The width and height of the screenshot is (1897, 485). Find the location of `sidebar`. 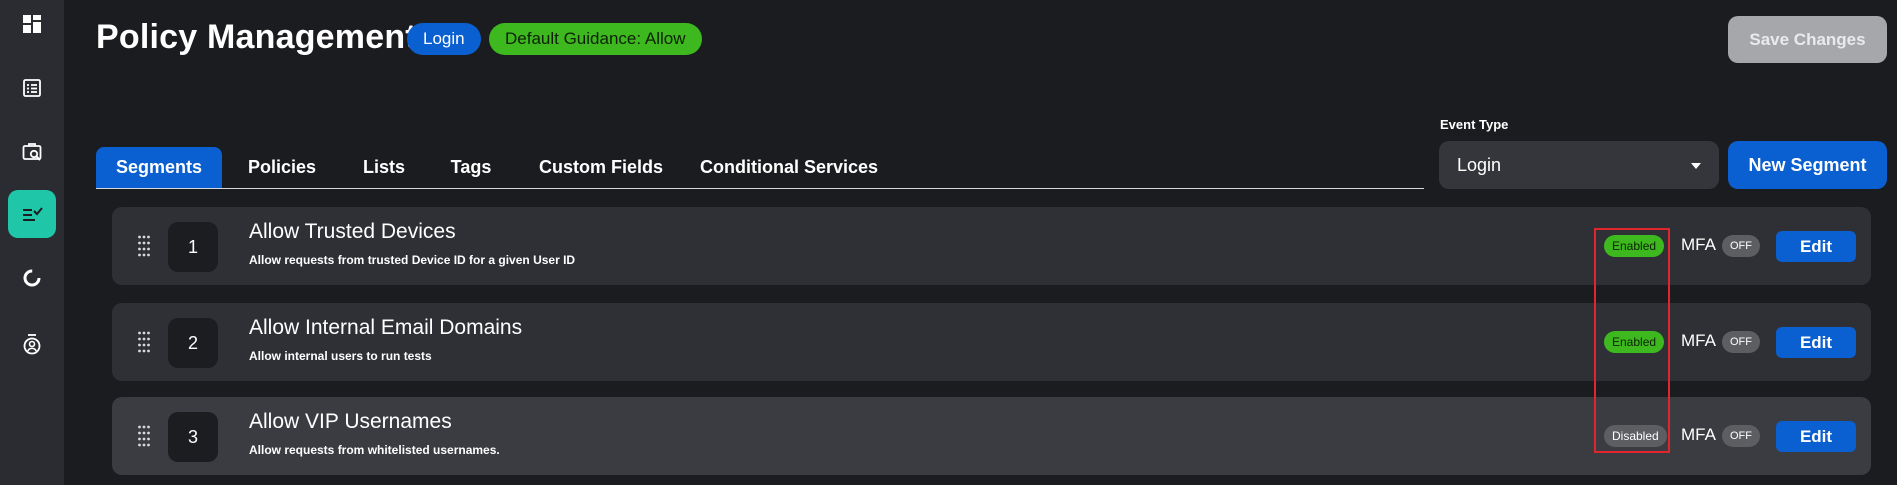

sidebar is located at coordinates (32, 242).